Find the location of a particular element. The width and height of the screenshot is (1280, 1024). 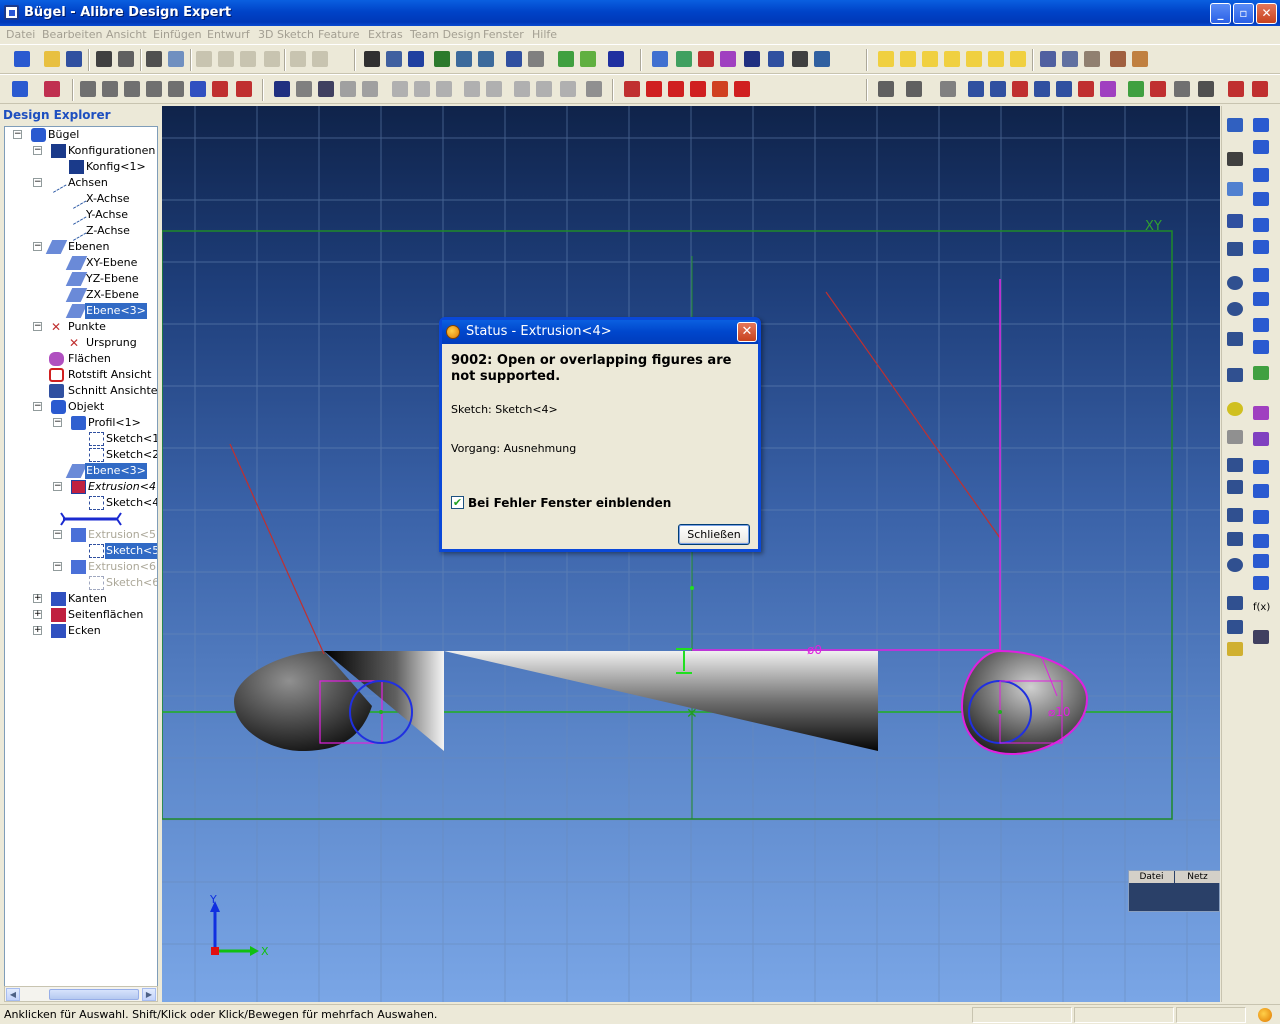

expand-icon: + is located at coordinates (37, 614).